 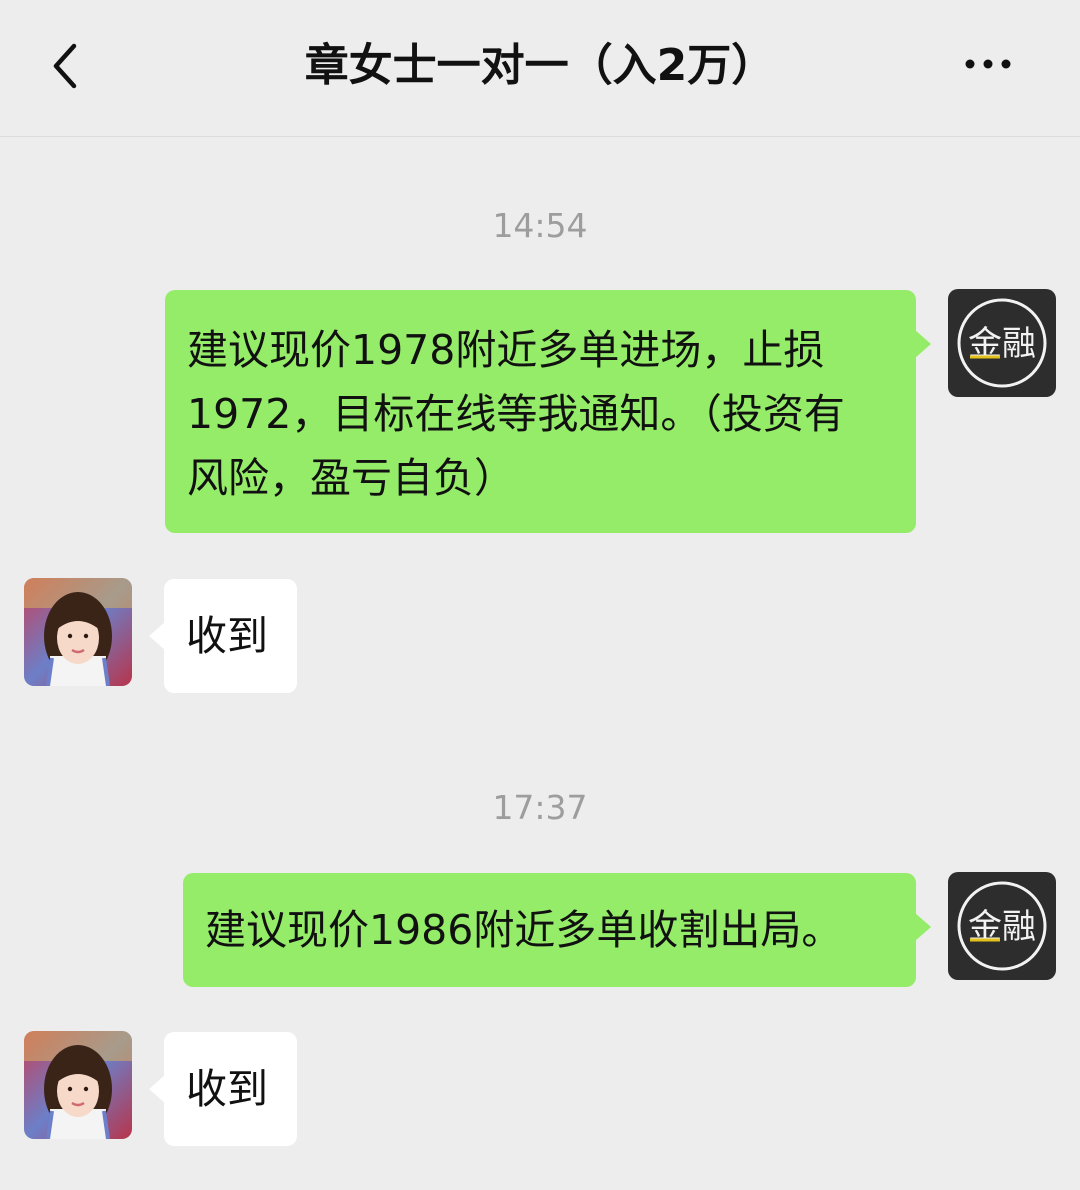 I want to click on more-dots-icon, so click(x=988, y=64).